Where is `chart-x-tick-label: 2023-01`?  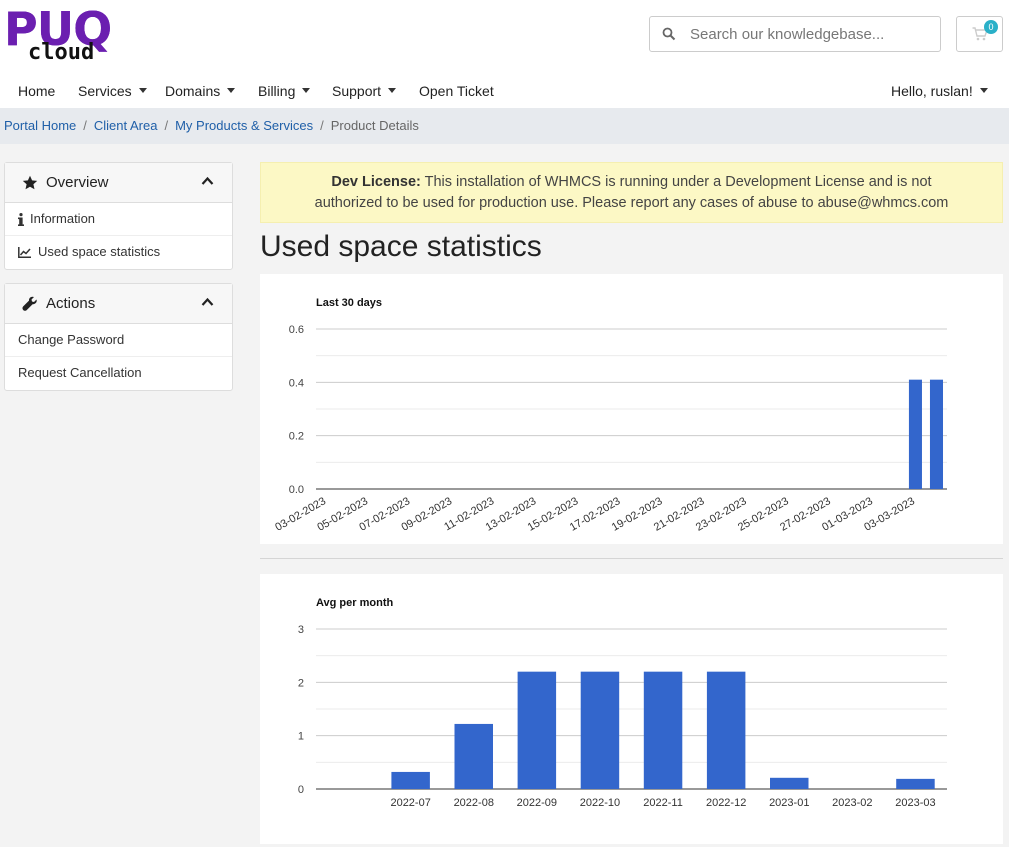
chart-x-tick-label: 2023-01 is located at coordinates (789, 803).